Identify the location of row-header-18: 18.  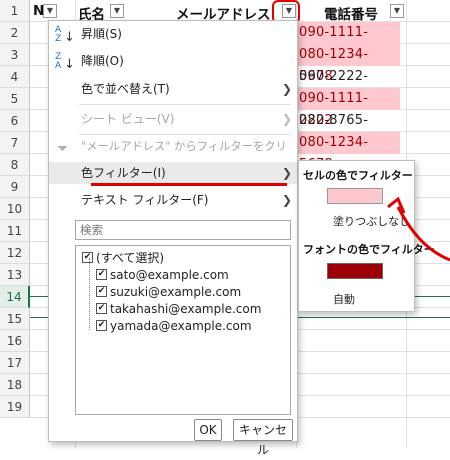
(15, 385).